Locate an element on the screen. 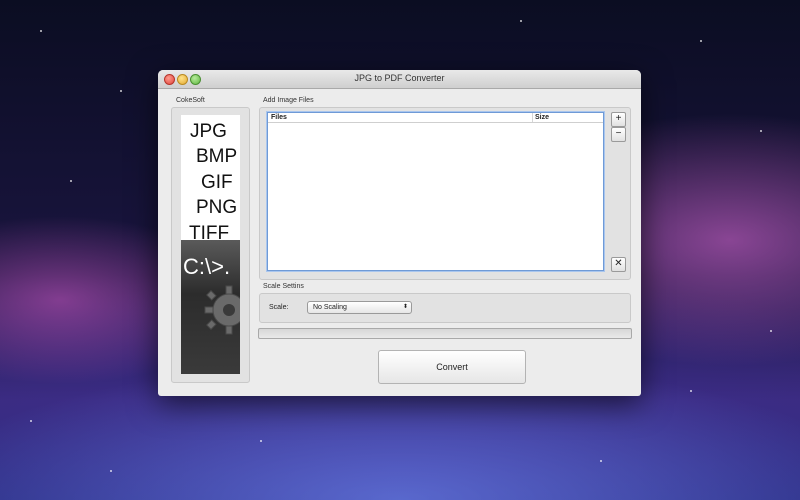  format-png: PNG is located at coordinates (217, 207).